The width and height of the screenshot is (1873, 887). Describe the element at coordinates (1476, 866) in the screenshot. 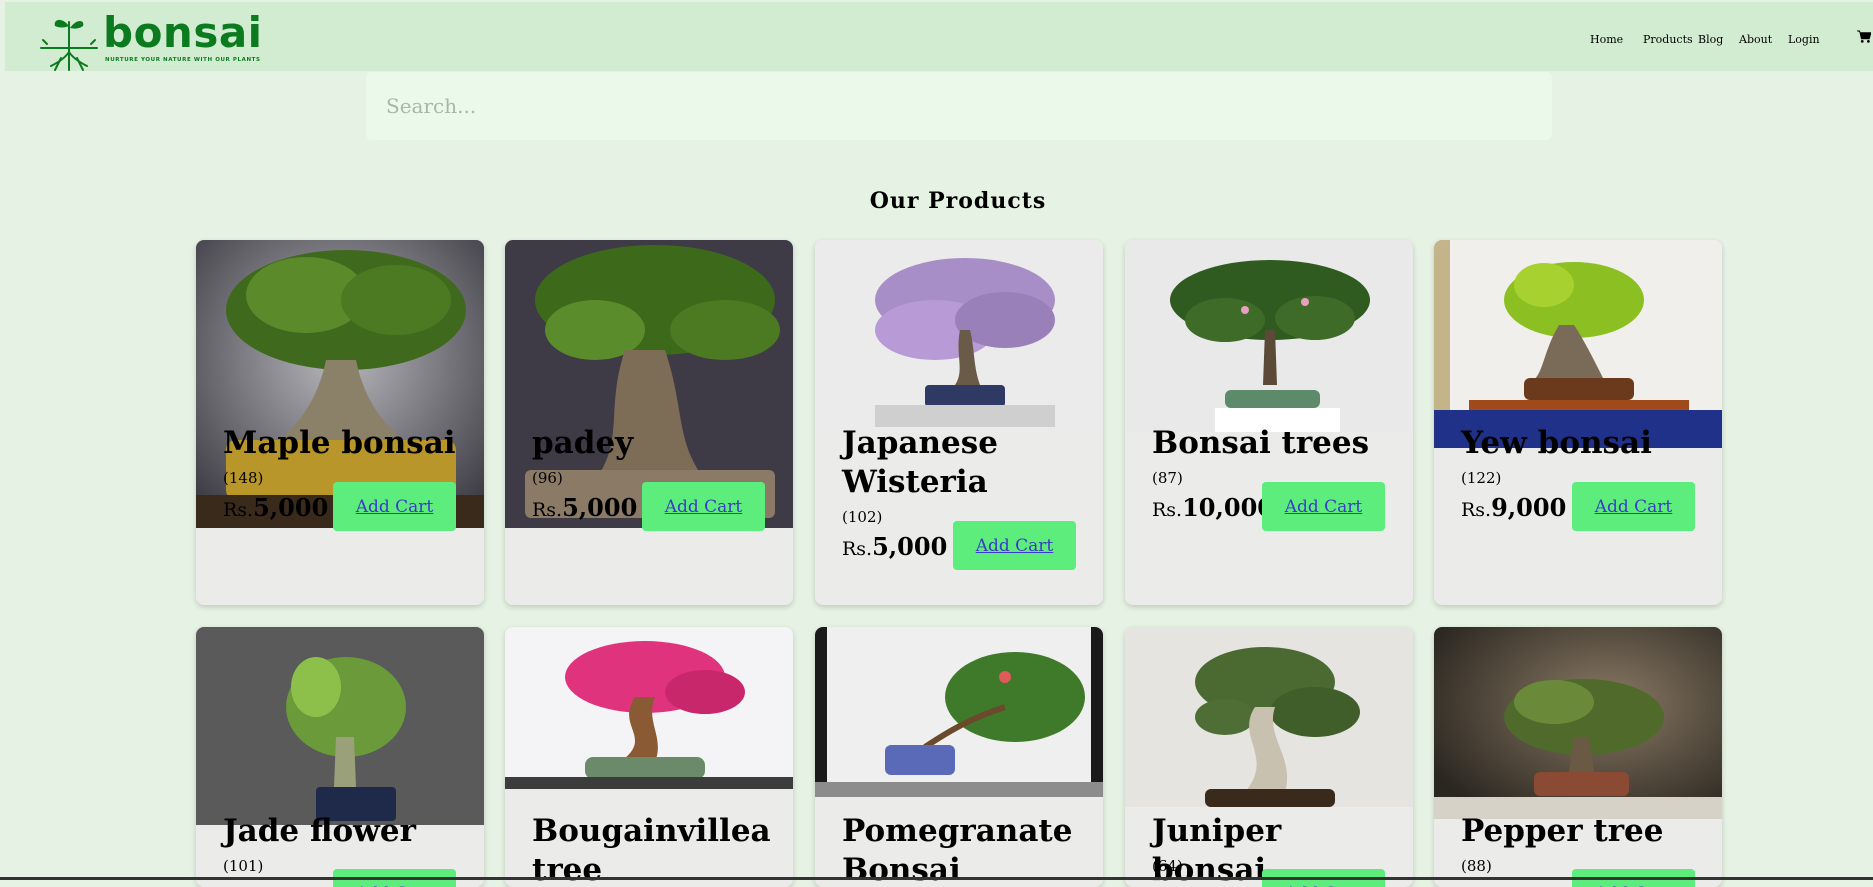

I see `product-rating-count: (88)` at that location.